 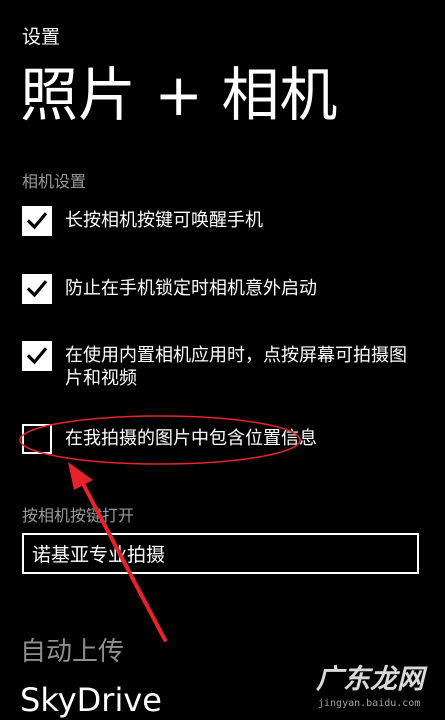 I want to click on option-tap-to-capture: 在使用内置相机应用时，点按屏幕可拍摄图片和视频, so click(x=227, y=365).